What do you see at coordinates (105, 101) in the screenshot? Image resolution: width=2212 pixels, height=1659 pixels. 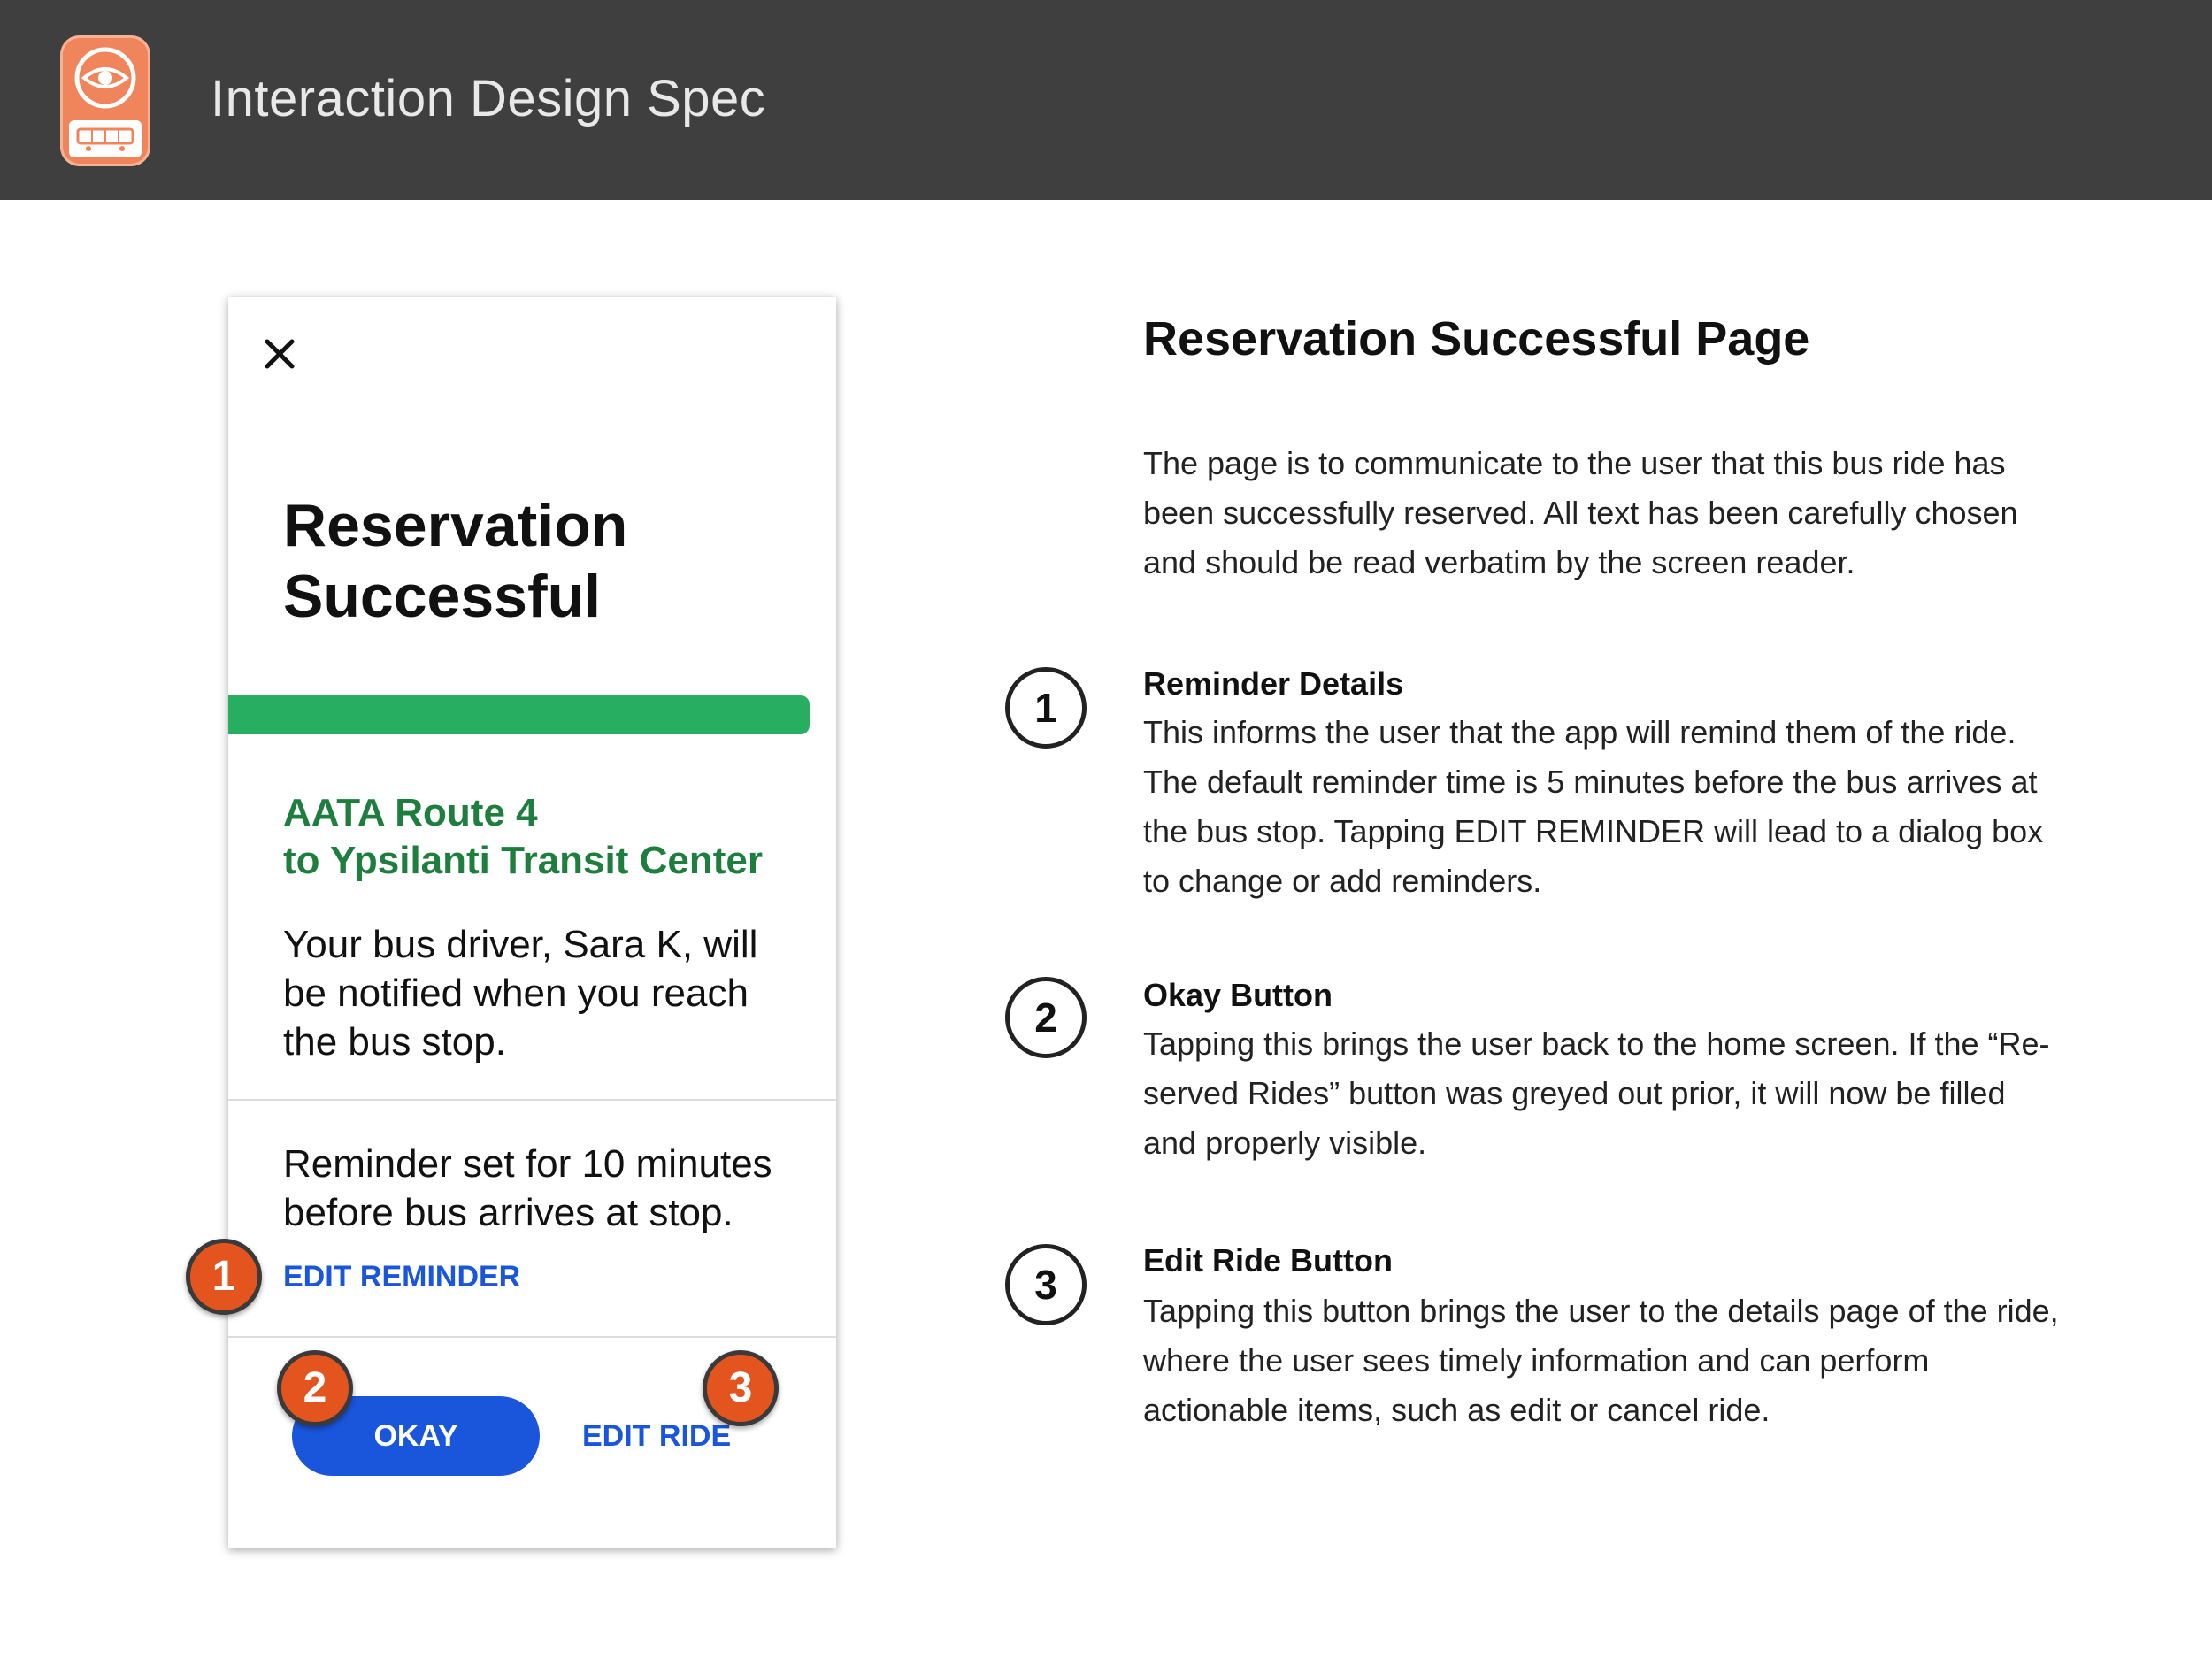 I see `eye-bus-logo-icon` at bounding box center [105, 101].